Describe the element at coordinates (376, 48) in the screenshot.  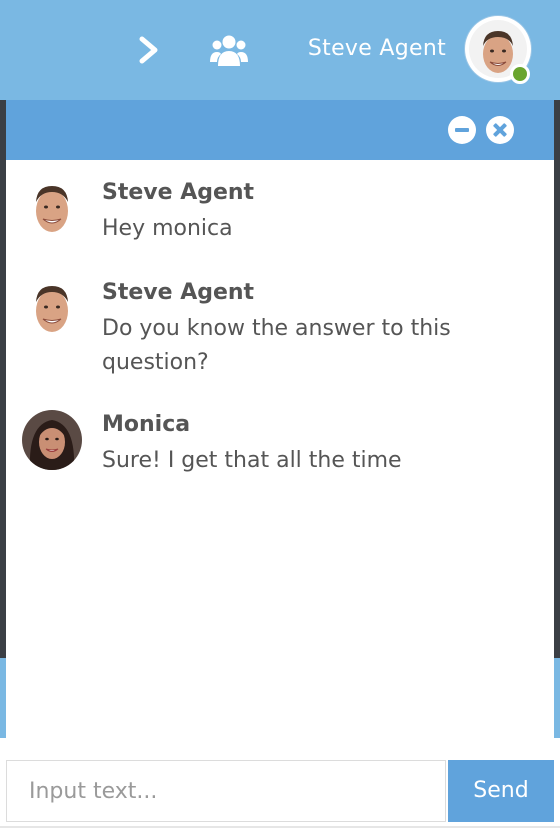
I see `agent-name: Steve Agent` at that location.